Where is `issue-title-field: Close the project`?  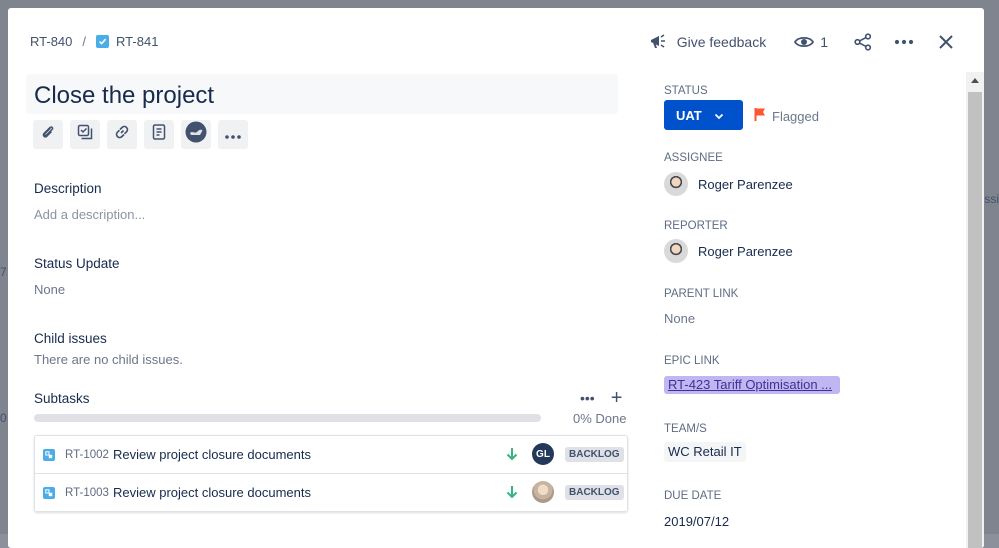
issue-title-field: Close the project is located at coordinates (322, 94).